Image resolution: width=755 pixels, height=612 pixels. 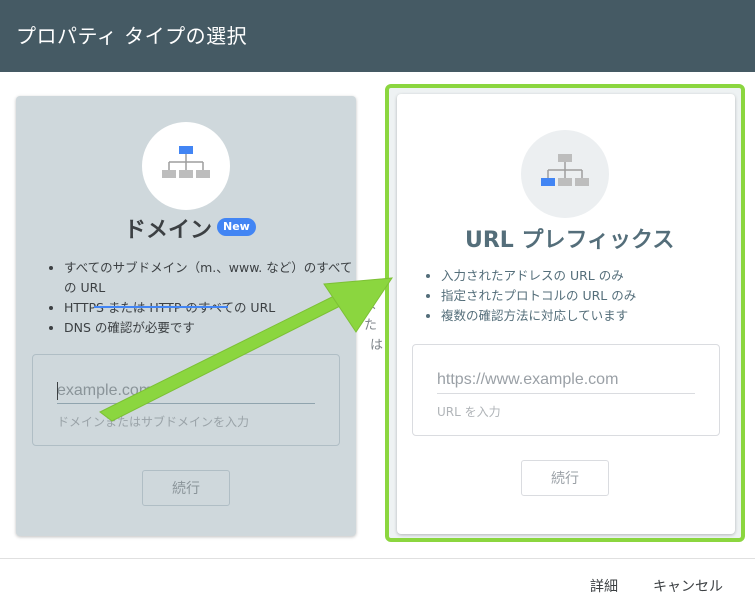 What do you see at coordinates (168, 230) in the screenshot?
I see `domain-card-title: ドメイン` at bounding box center [168, 230].